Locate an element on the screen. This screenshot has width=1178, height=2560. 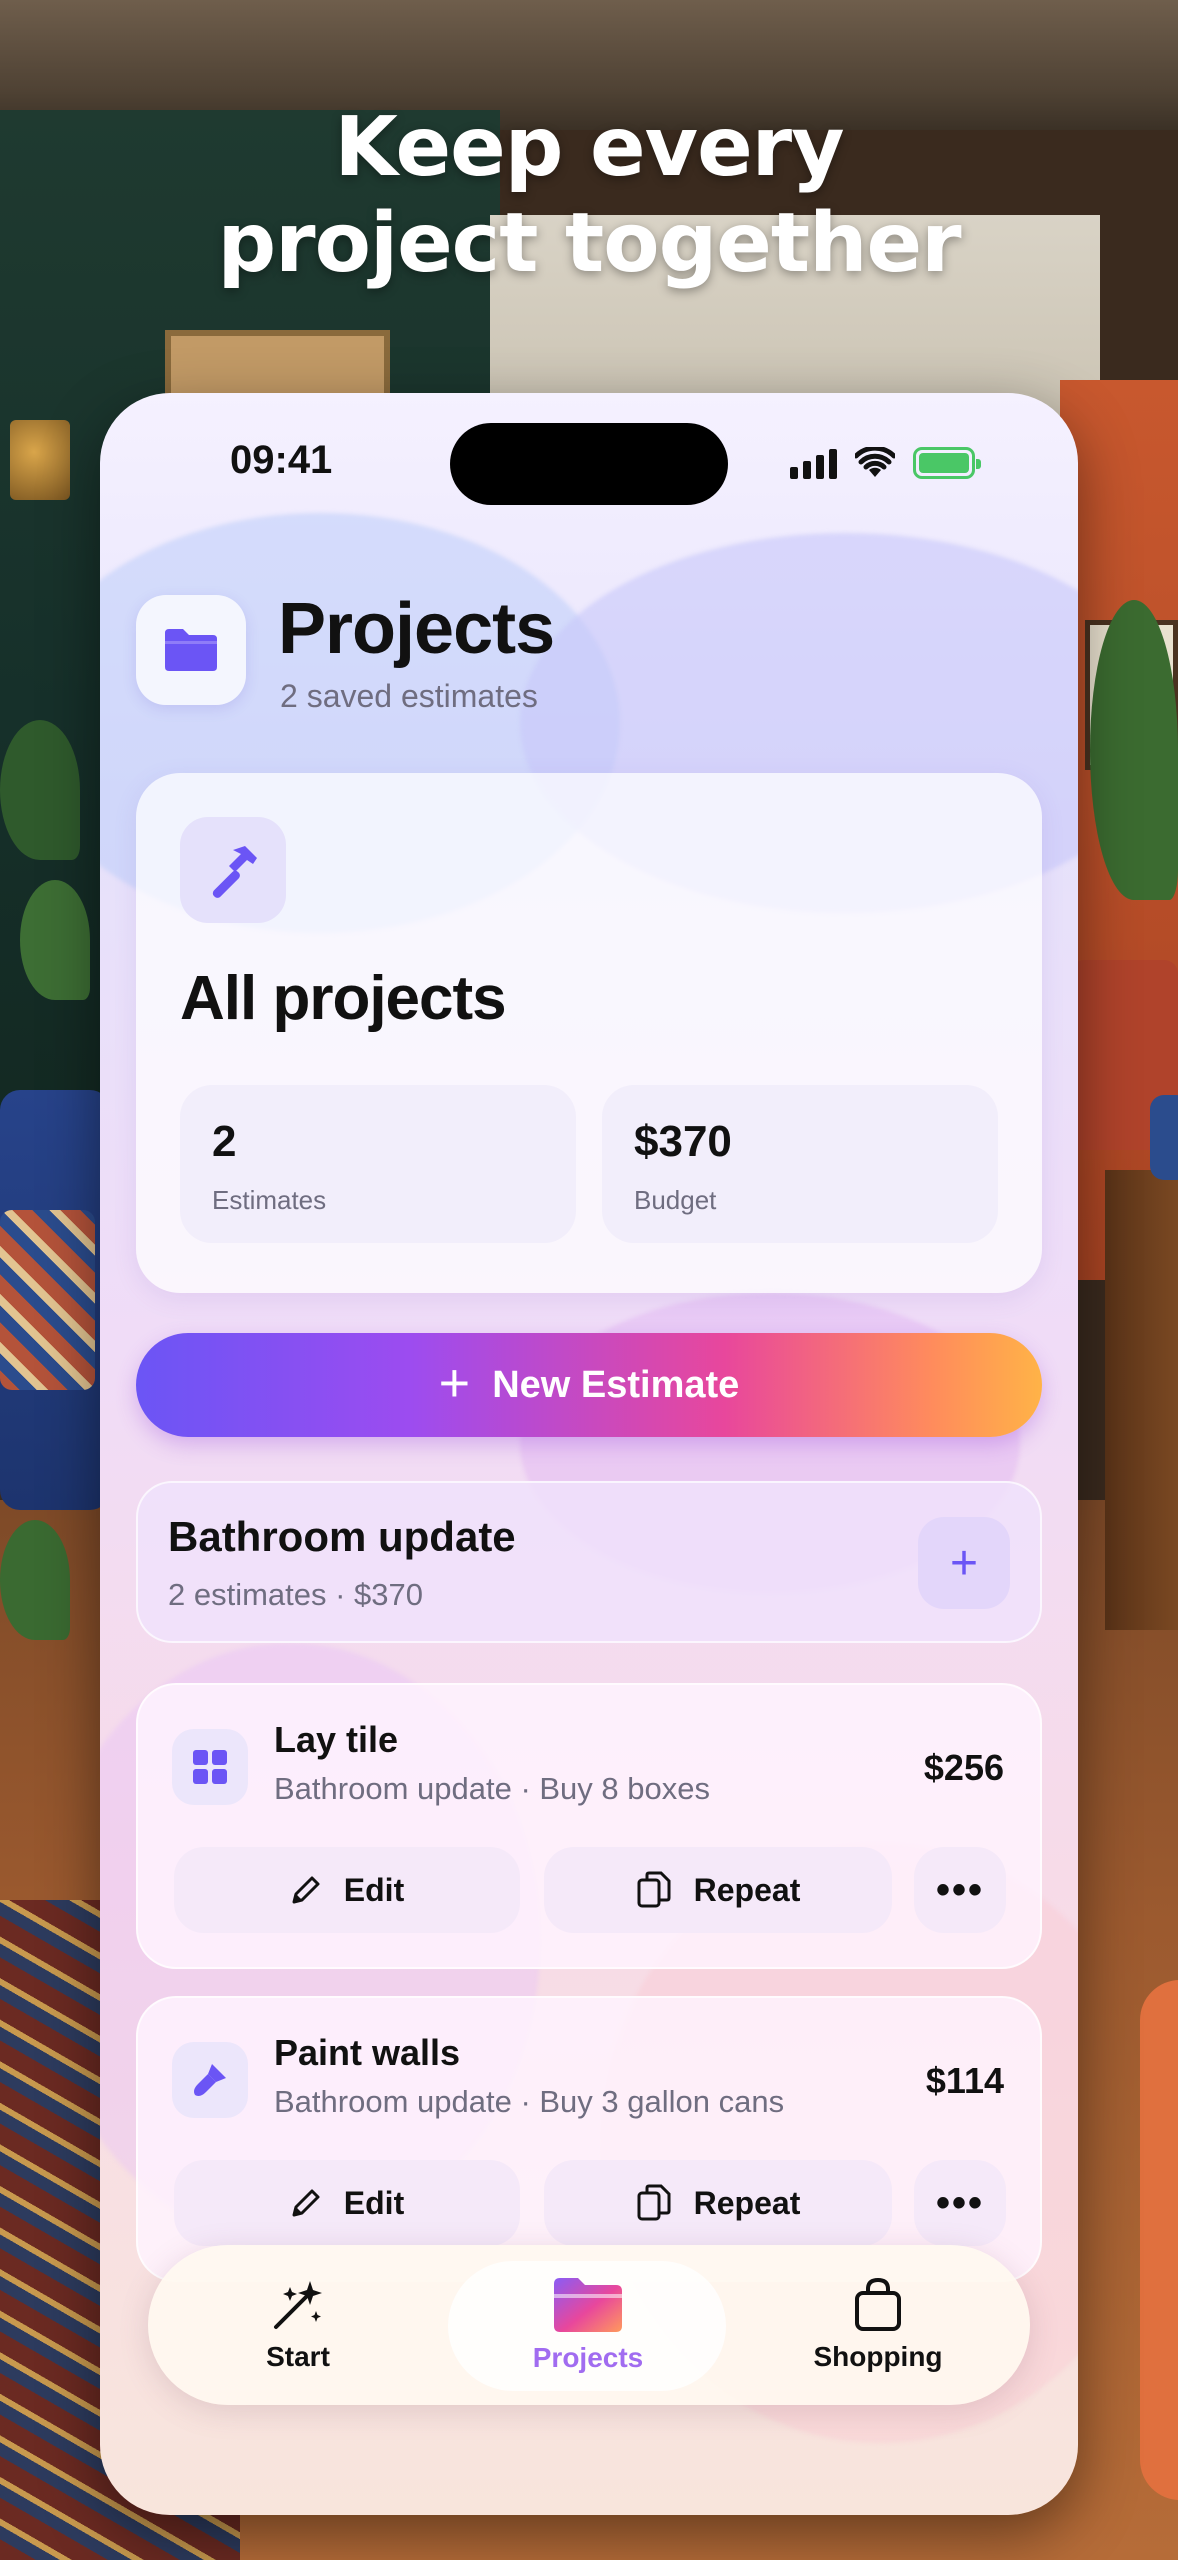
status-bar: 09:41 is located at coordinates (589, 468).